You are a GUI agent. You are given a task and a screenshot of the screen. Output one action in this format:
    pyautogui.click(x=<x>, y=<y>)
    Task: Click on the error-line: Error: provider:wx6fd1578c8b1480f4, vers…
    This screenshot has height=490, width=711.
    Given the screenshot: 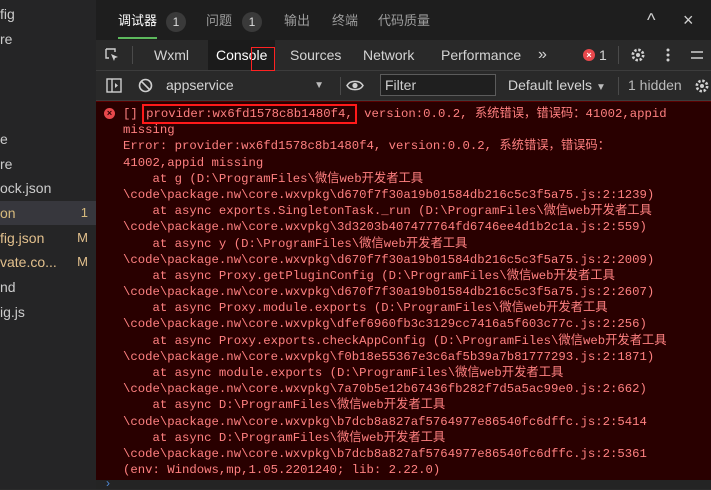 What is the action you would take?
    pyautogui.click(x=367, y=146)
    